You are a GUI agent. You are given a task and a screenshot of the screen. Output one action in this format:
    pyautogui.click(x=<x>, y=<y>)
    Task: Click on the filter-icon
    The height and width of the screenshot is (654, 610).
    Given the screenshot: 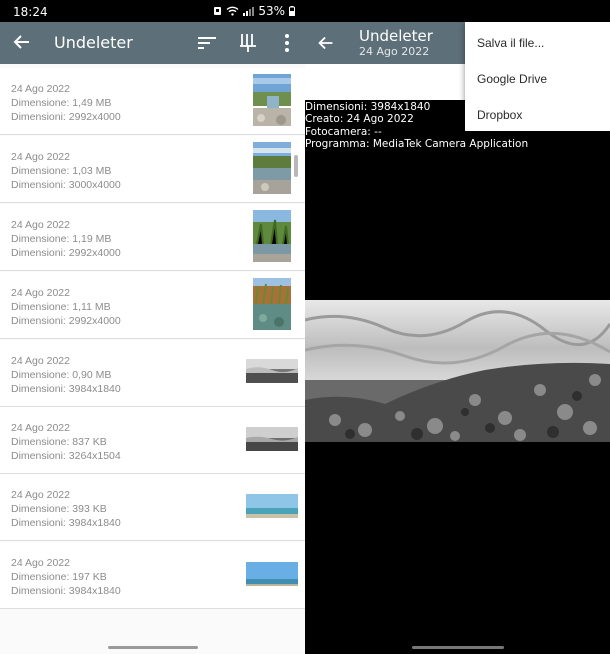 What is the action you would take?
    pyautogui.click(x=249, y=43)
    